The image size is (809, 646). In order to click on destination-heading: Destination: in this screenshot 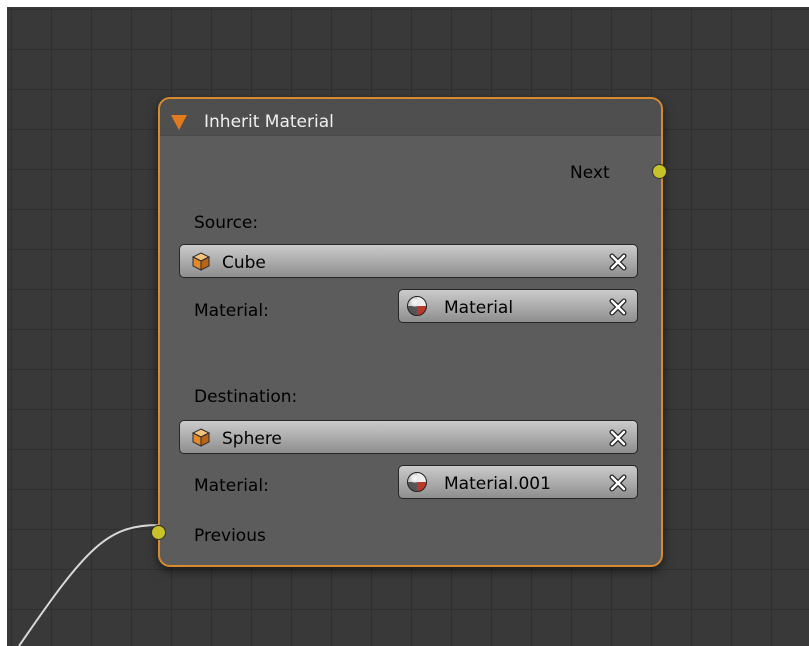, I will do `click(246, 397)`.